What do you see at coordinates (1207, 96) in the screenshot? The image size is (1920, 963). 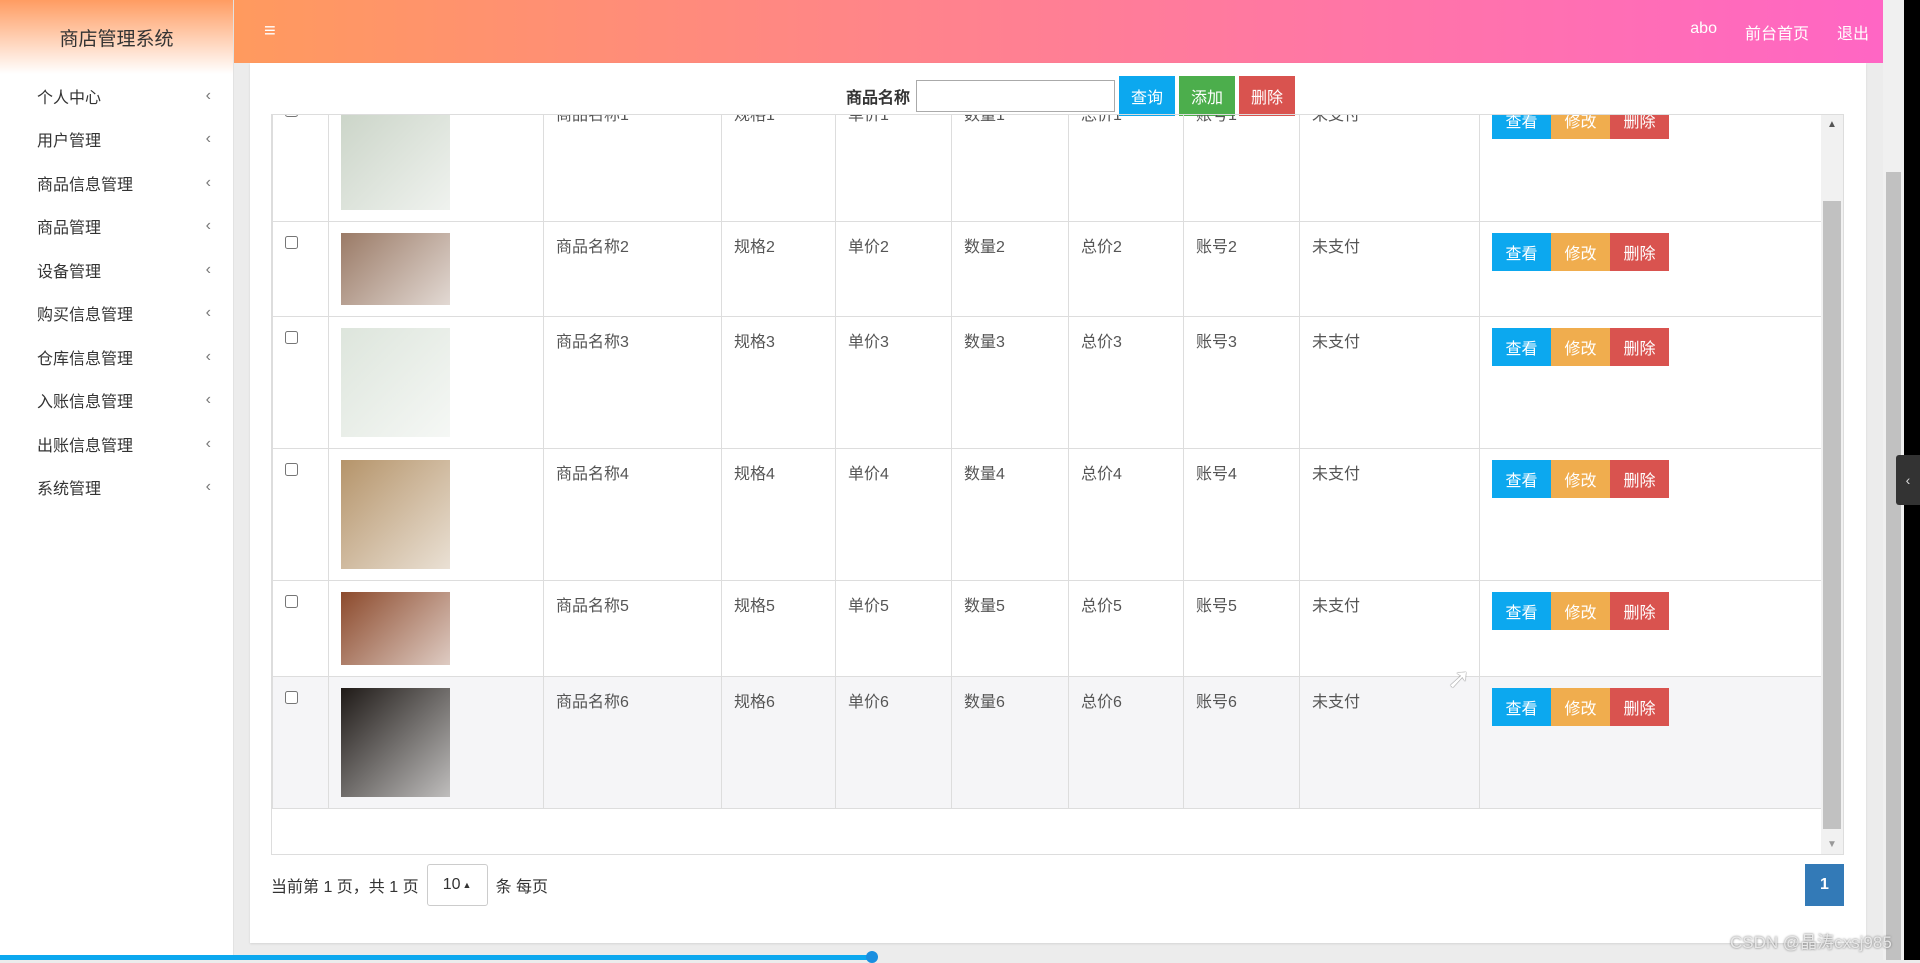 I see `add-button: 添加` at bounding box center [1207, 96].